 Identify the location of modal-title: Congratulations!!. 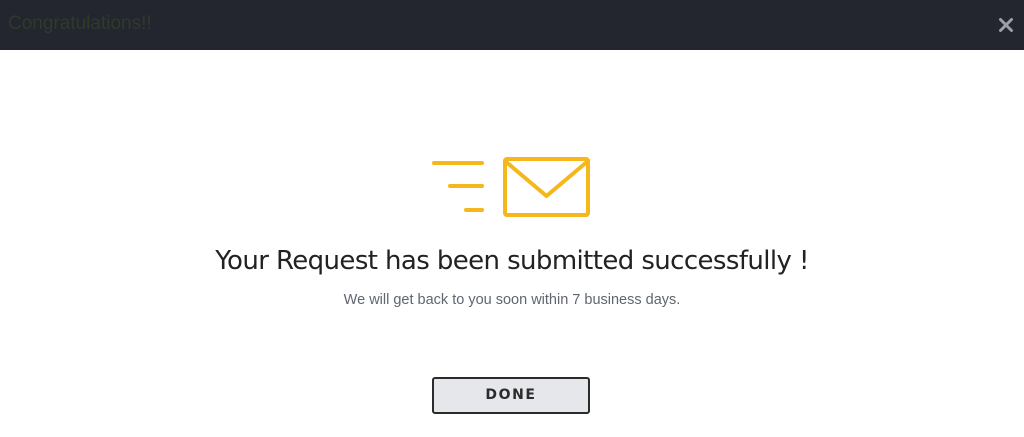
(80, 23).